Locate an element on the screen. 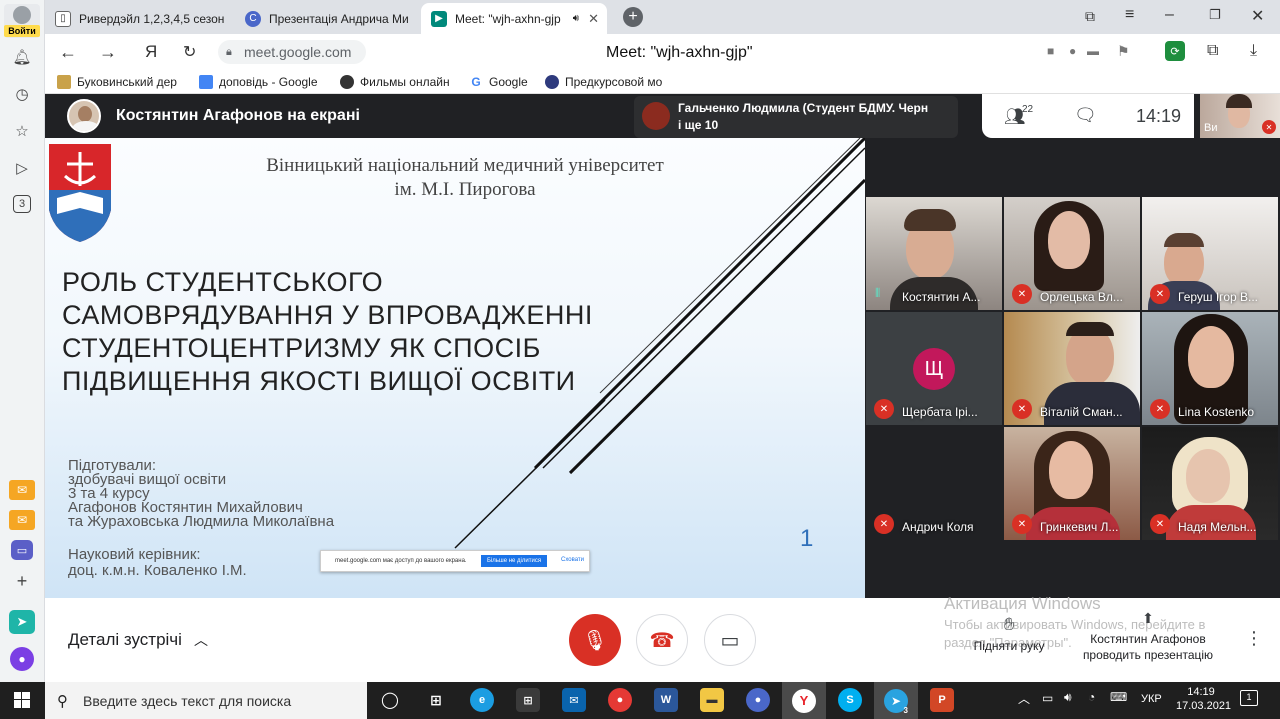 Image resolution: width=1280 pixels, height=719 pixels. skype-icon: S is located at coordinates (850, 700).